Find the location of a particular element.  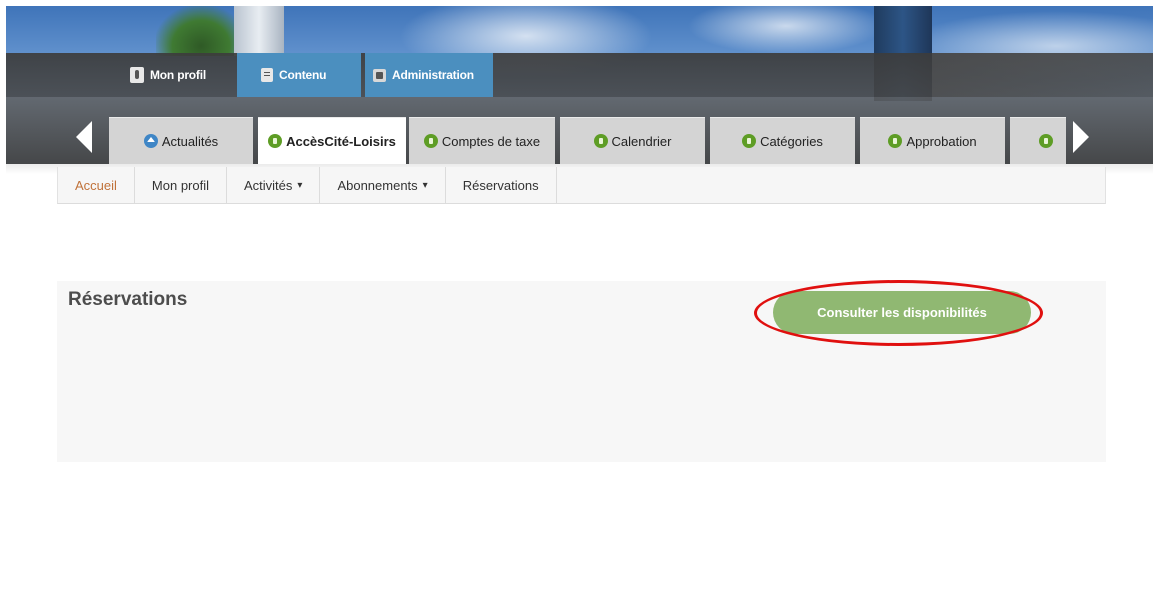

subnav-item-label: Mon profil is located at coordinates (180, 185).